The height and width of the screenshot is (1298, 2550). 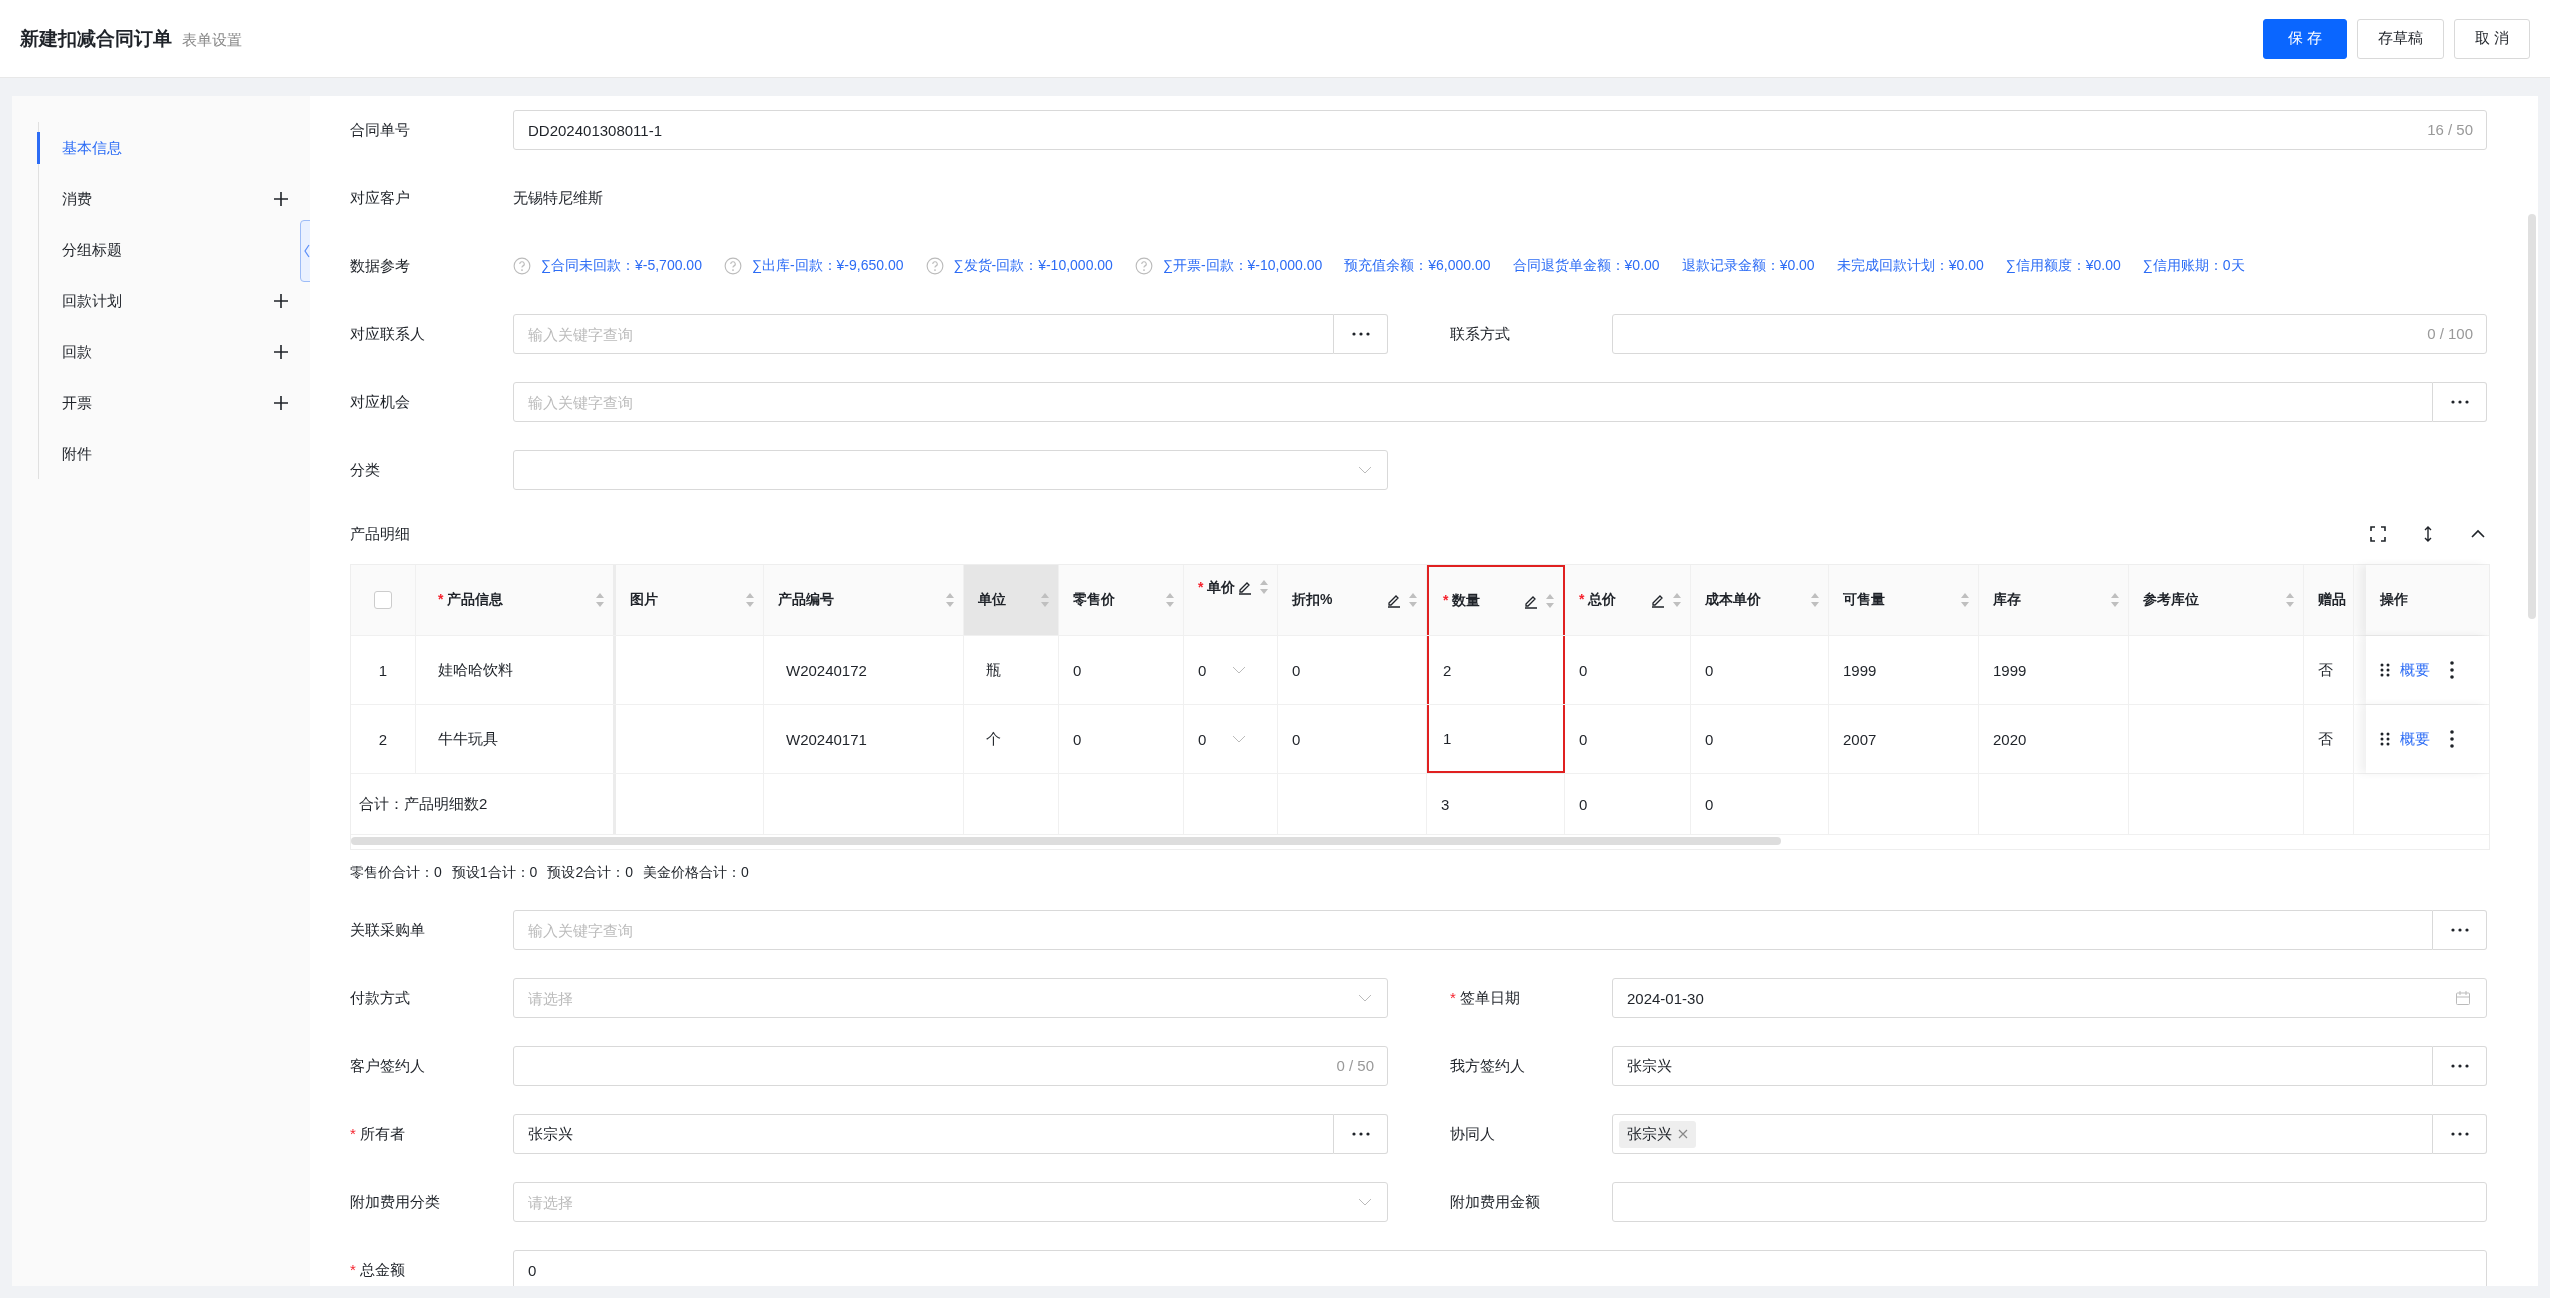 I want to click on reference-link: ∑出库-回款：¥-9,650.00, so click(x=827, y=266).